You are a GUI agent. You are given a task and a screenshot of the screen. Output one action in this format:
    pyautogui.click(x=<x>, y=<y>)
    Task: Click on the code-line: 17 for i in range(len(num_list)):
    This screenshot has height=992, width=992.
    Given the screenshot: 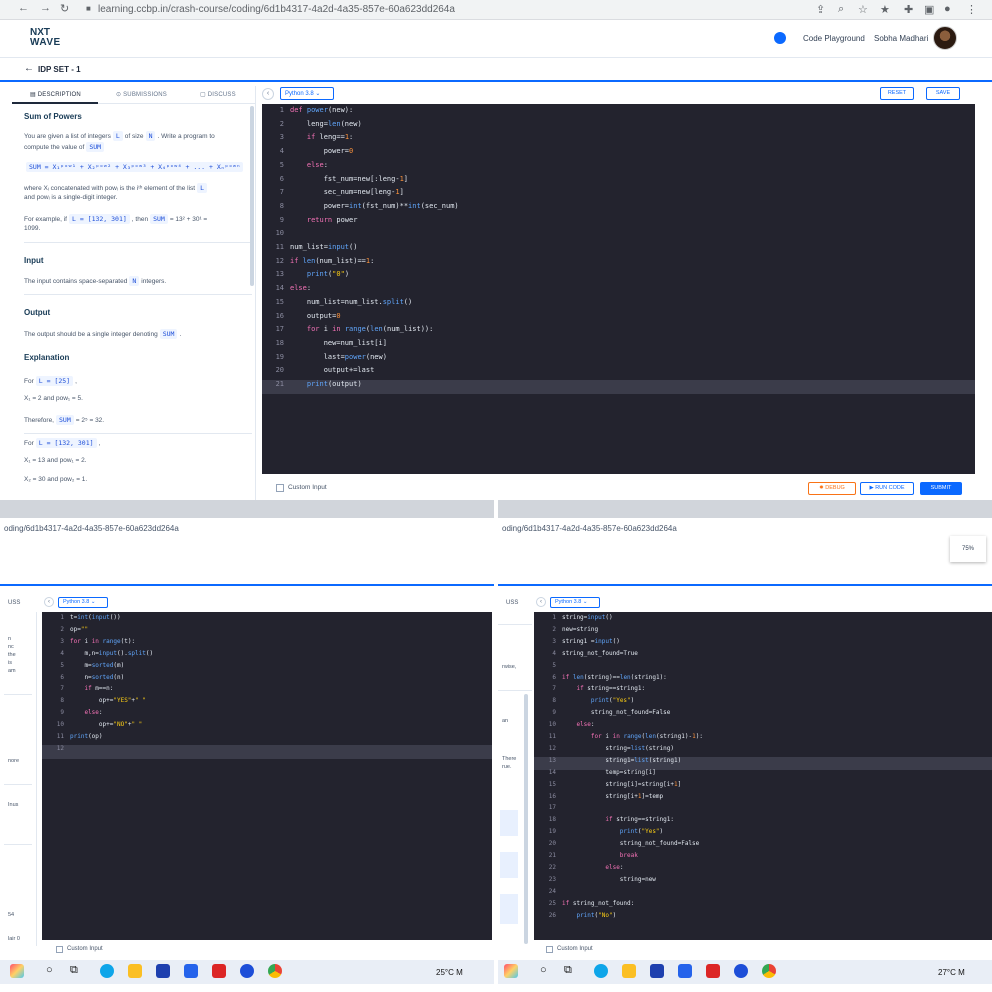 What is the action you would take?
    pyautogui.click(x=618, y=332)
    